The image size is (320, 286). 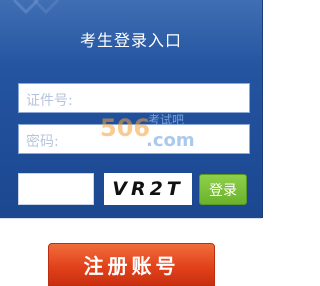 What do you see at coordinates (36, 7) in the screenshot?
I see `corner-decoration` at bounding box center [36, 7].